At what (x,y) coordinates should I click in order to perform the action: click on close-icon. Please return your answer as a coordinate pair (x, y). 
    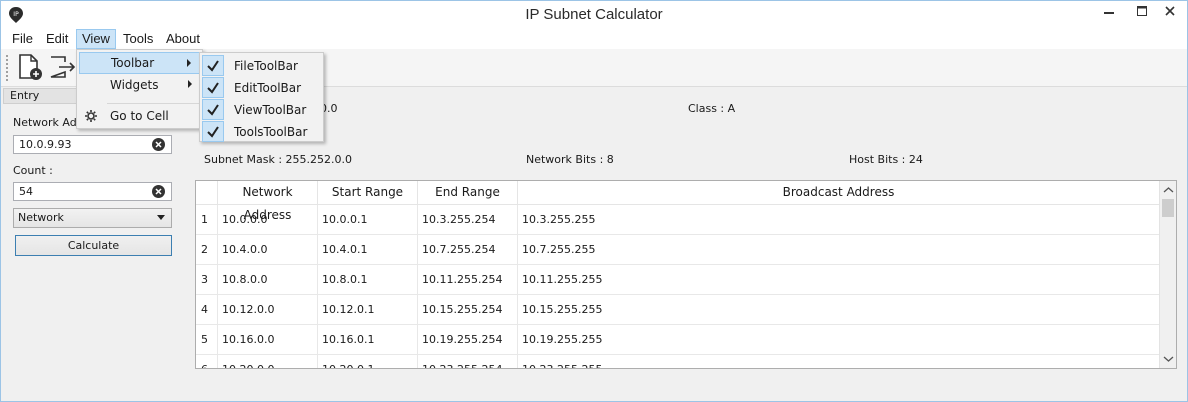
    Looking at the image, I should click on (1170, 11).